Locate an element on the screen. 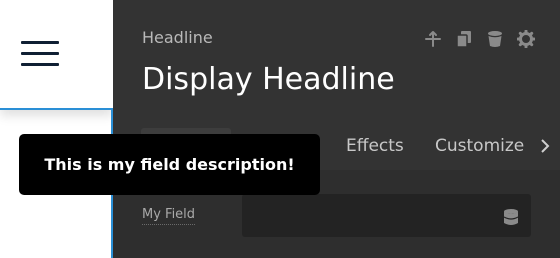 The image size is (560, 258). tooltip-text: This is my field description! is located at coordinates (169, 164).